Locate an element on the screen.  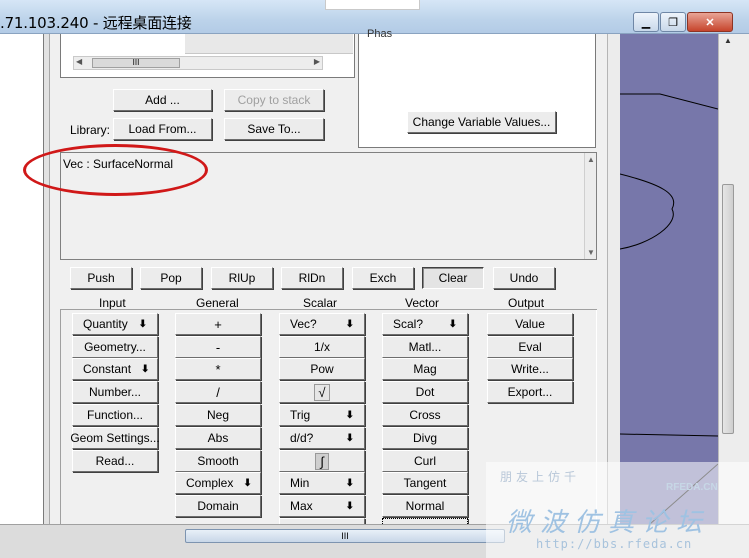
divg-button: Divg is located at coordinates (425, 438).